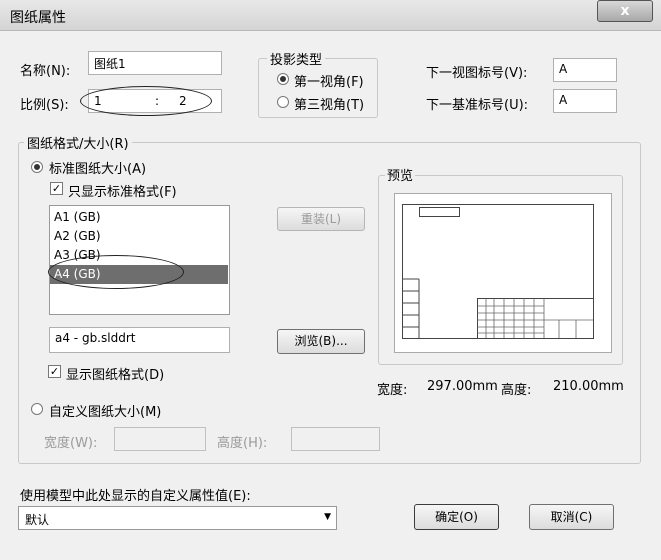  I want to click on show-format-checkbox: ✓, so click(54, 371).